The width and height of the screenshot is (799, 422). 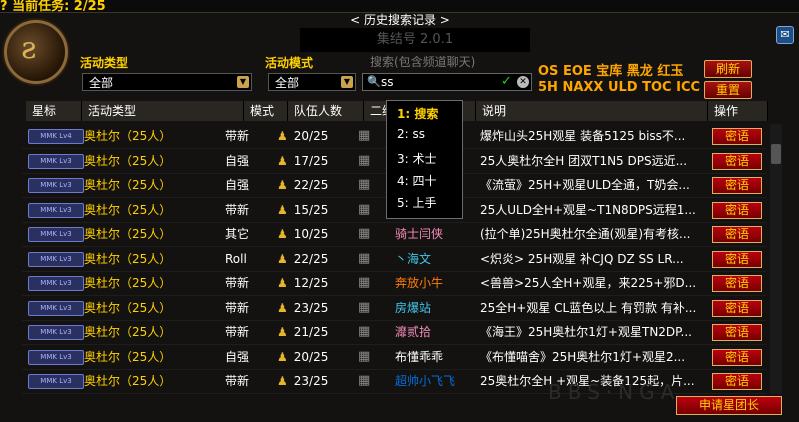 I want to click on team-cell: ♟ 17/25, so click(x=317, y=161).